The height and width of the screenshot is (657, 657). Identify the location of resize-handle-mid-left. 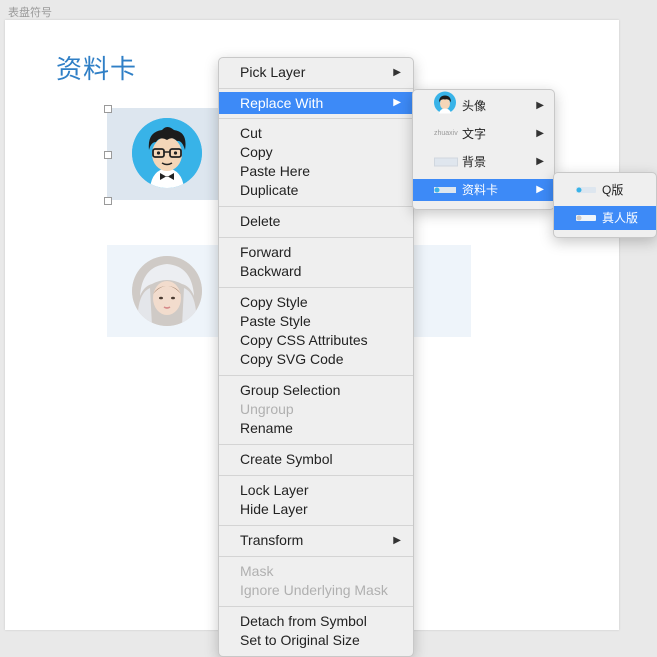
(108, 155).